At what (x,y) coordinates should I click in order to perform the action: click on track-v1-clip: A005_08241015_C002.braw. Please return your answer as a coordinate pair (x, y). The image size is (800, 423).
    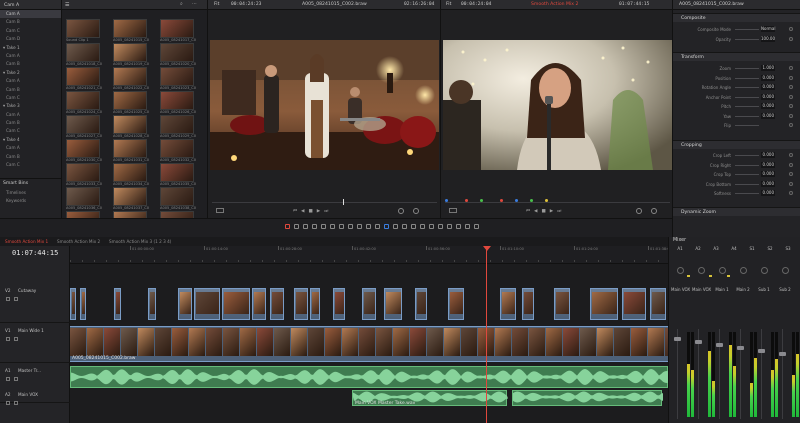
    Looking at the image, I should click on (369, 344).